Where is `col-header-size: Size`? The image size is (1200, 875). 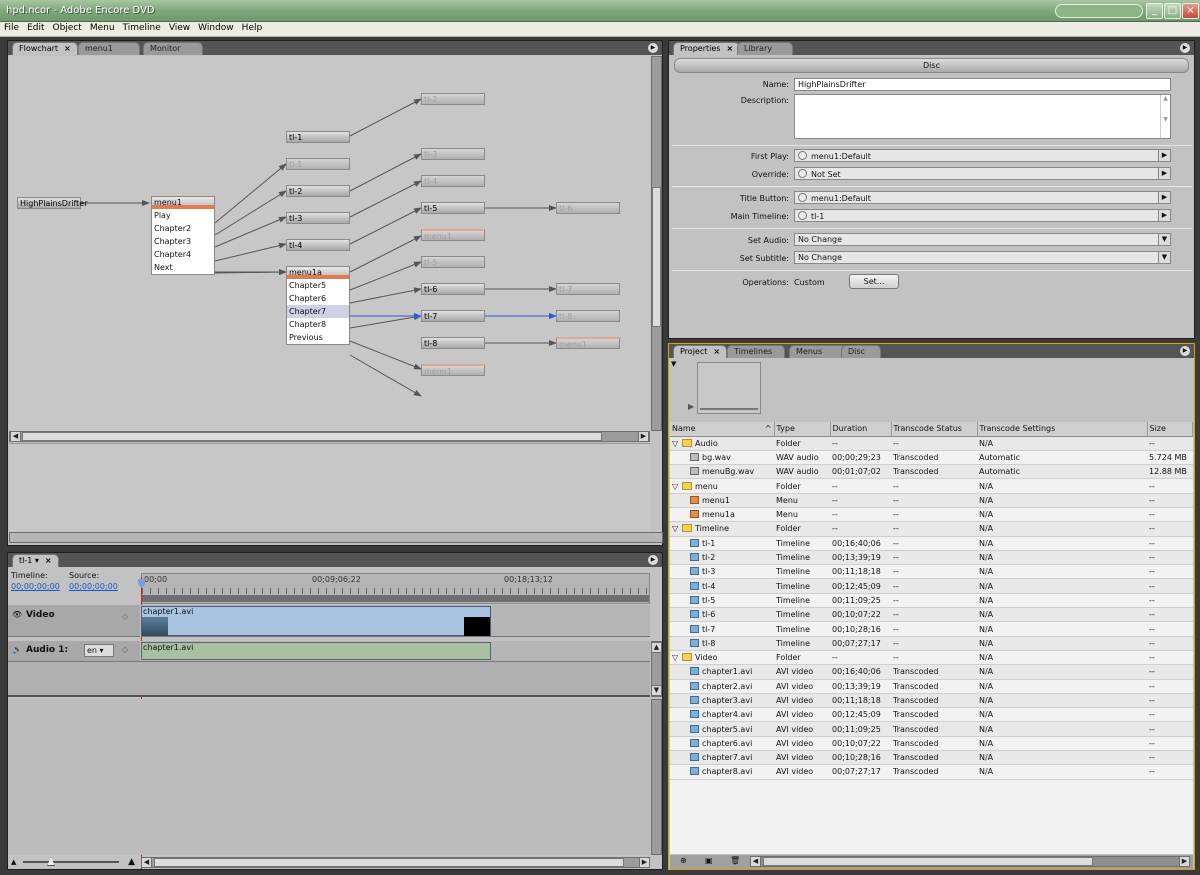
col-header-size: Size is located at coordinates (1170, 429).